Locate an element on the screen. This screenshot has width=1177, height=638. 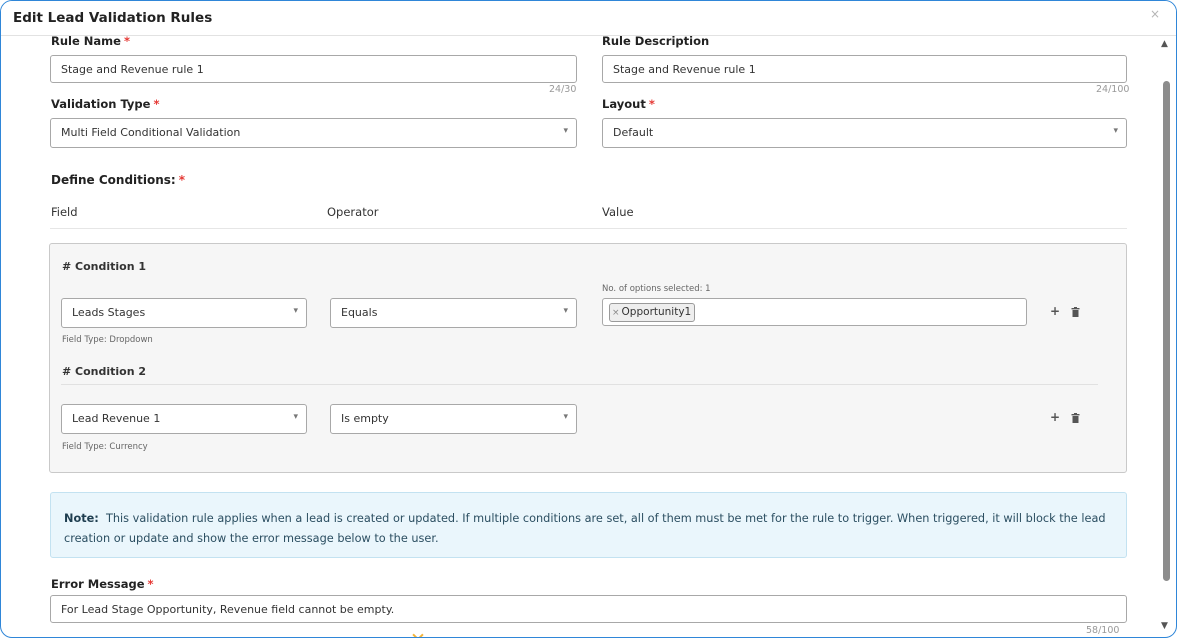
column-header-operator: Operator is located at coordinates (353, 212).